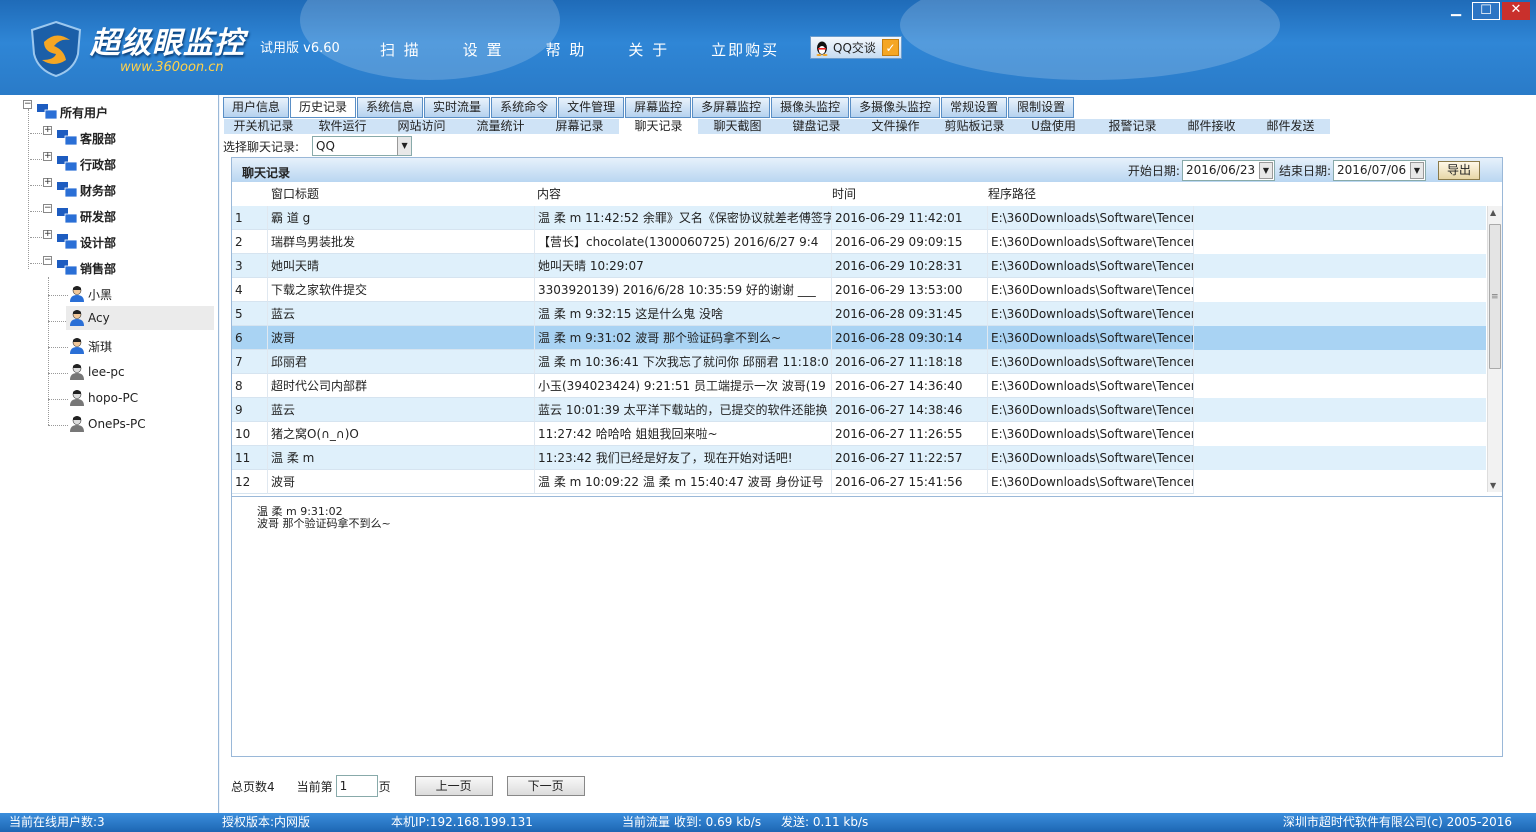 Image resolution: width=1536 pixels, height=832 pixels. Describe the element at coordinates (810, 107) in the screenshot. I see `tab-camera: 摄像头监控` at that location.